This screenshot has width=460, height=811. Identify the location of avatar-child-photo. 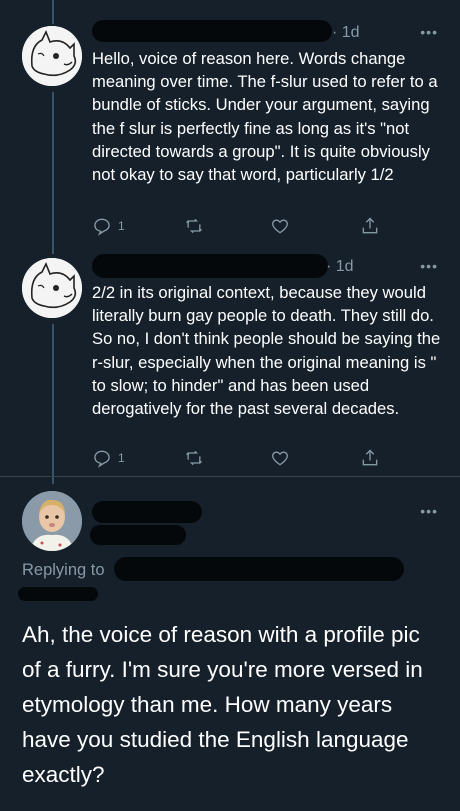
(52, 521).